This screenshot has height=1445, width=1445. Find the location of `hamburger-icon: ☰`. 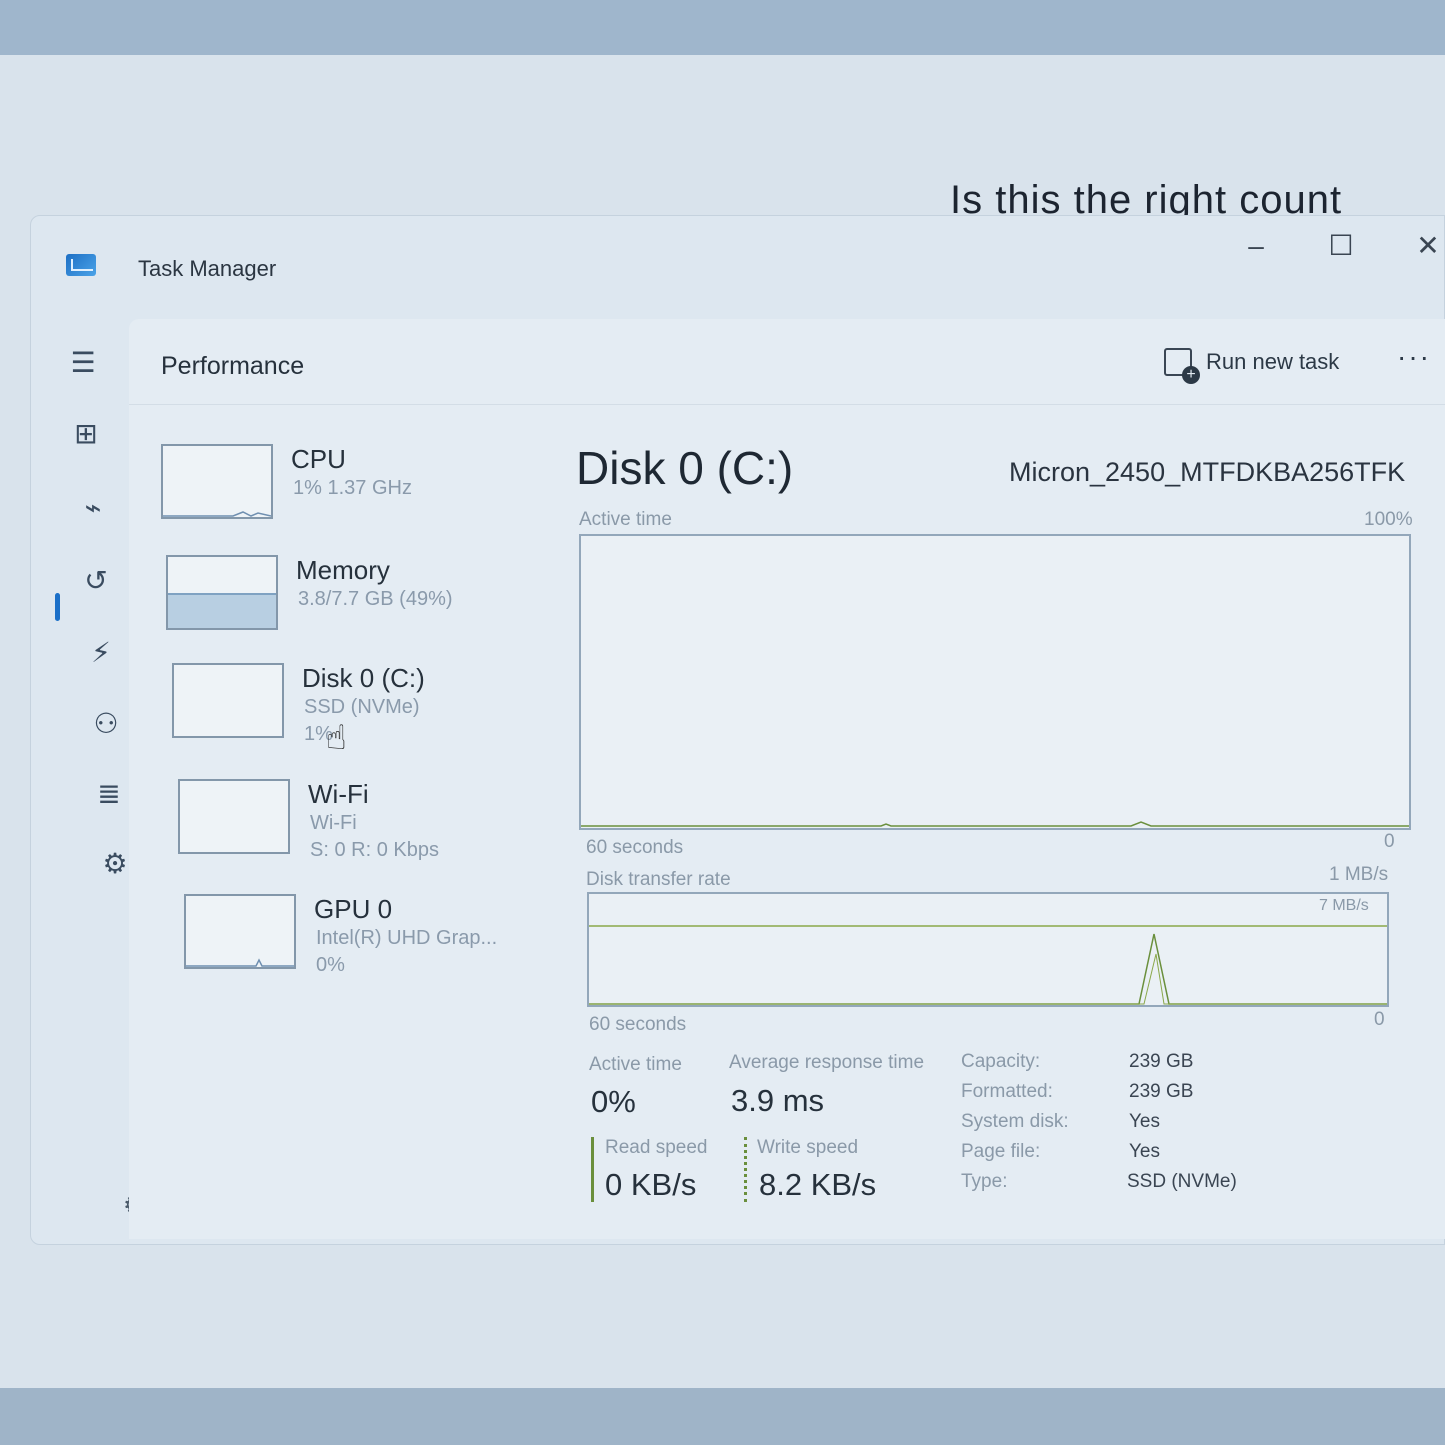

hamburger-icon: ☰ is located at coordinates (83, 363).